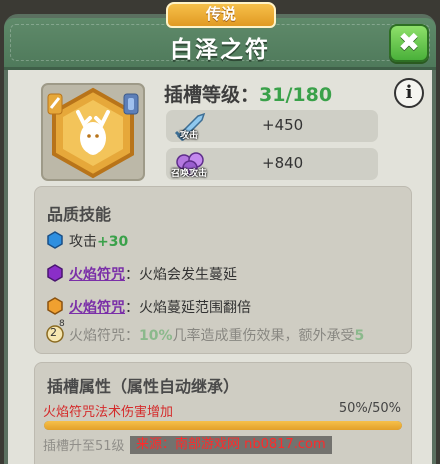  What do you see at coordinates (143, 386) in the screenshot?
I see `slot-attributes-title: 插槽属性（属性自动继承）` at bounding box center [143, 386].